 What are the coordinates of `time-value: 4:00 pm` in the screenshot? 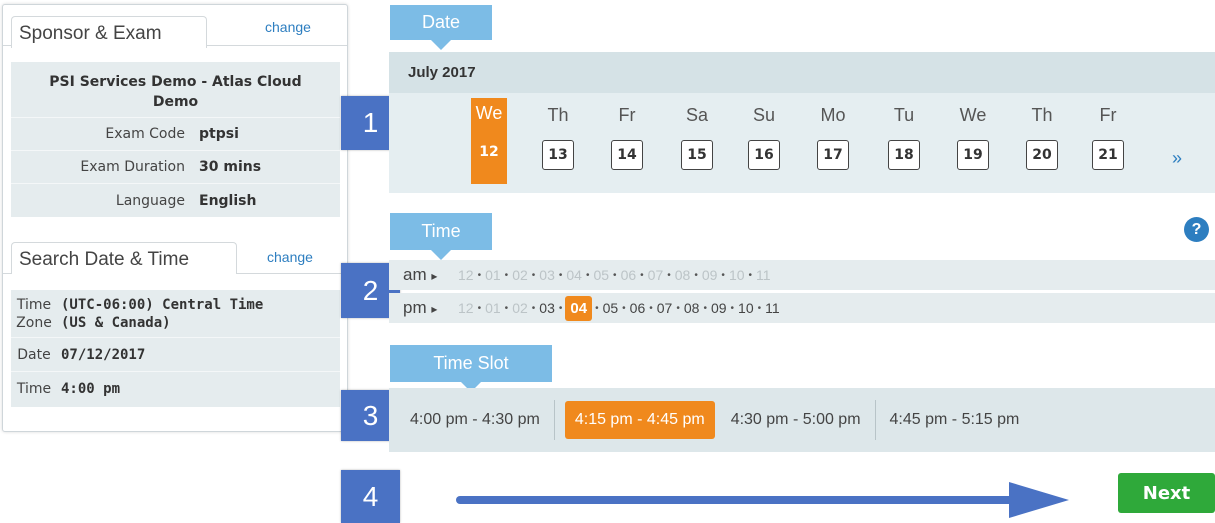 It's located at (91, 388).